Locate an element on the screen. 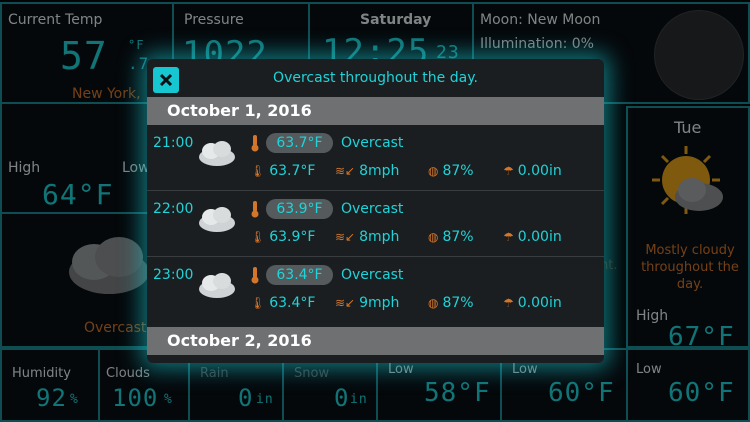 This screenshot has width=750, height=422. feels-like-value: 63.4°F is located at coordinates (292, 303).